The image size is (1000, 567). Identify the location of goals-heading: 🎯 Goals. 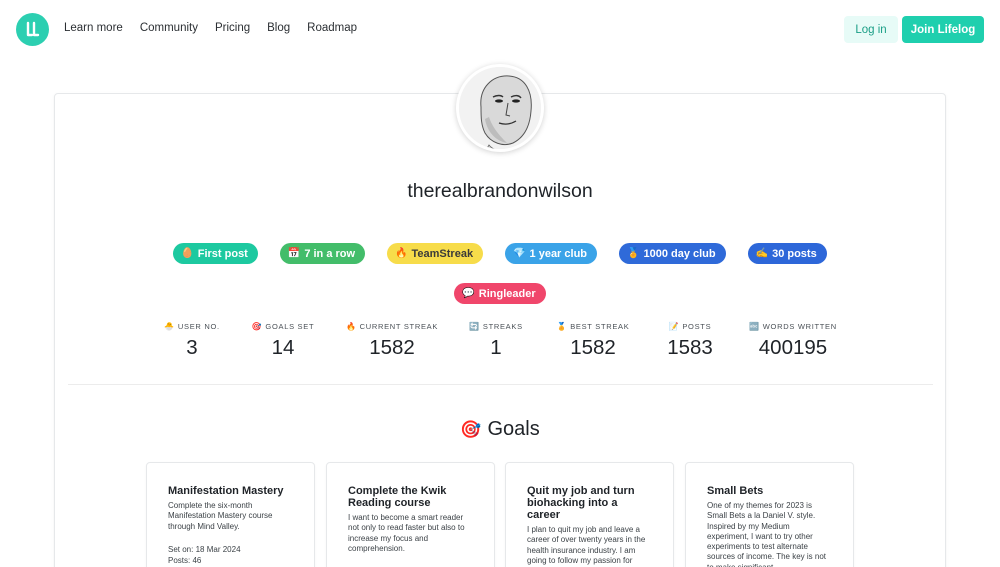
(500, 429).